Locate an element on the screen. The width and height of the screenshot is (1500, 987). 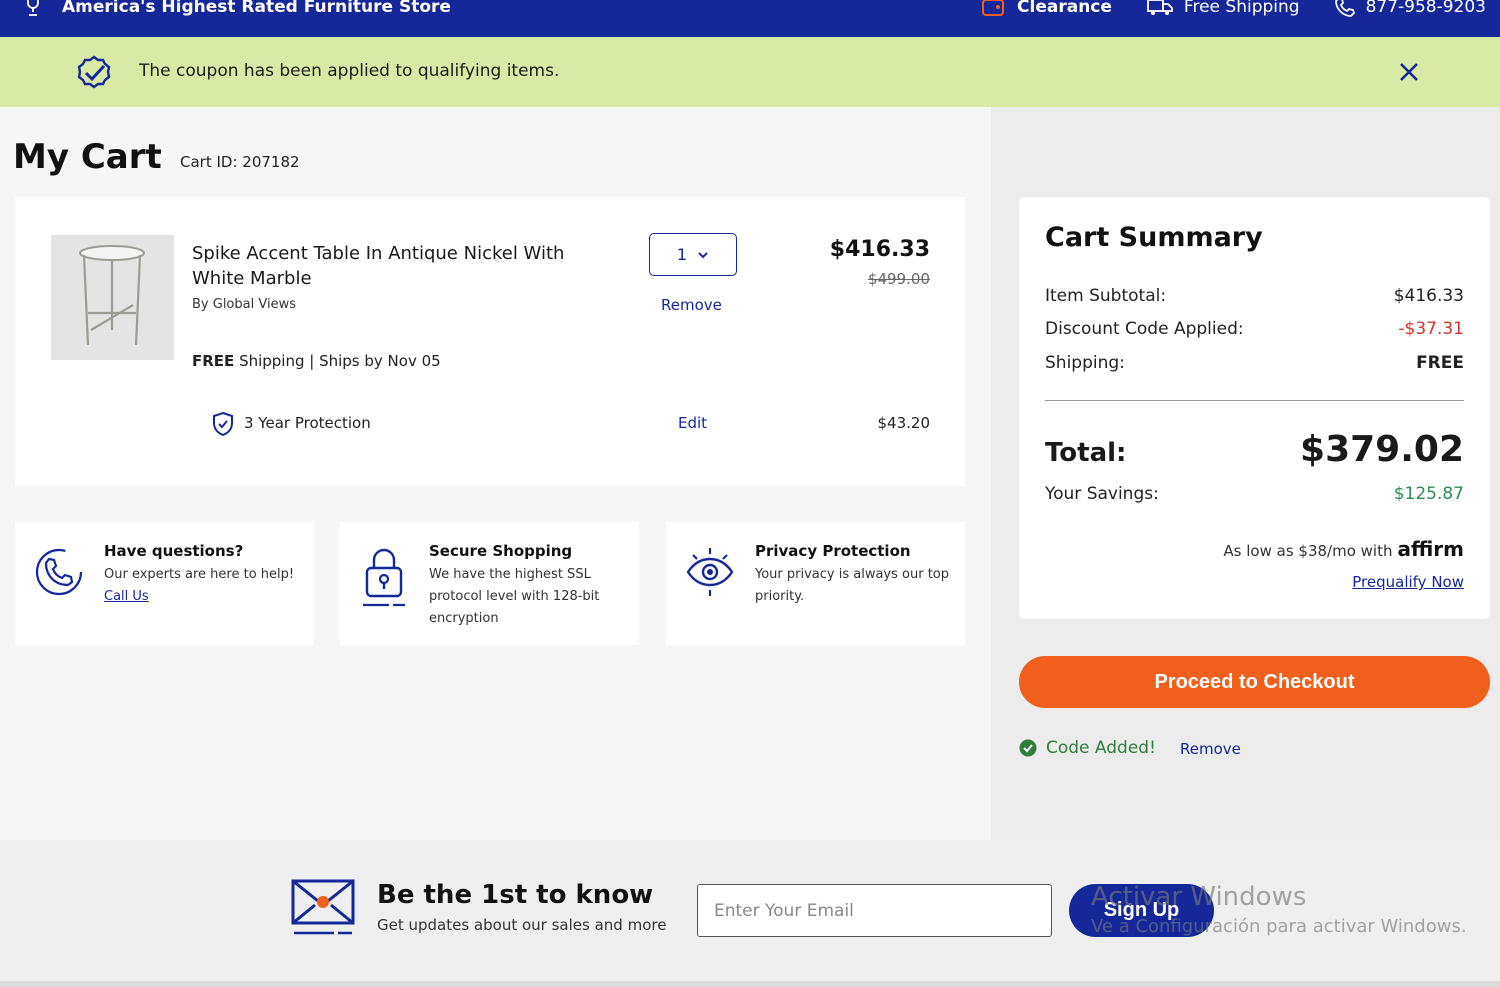
discount-value: -$37.31 is located at coordinates (1431, 329).